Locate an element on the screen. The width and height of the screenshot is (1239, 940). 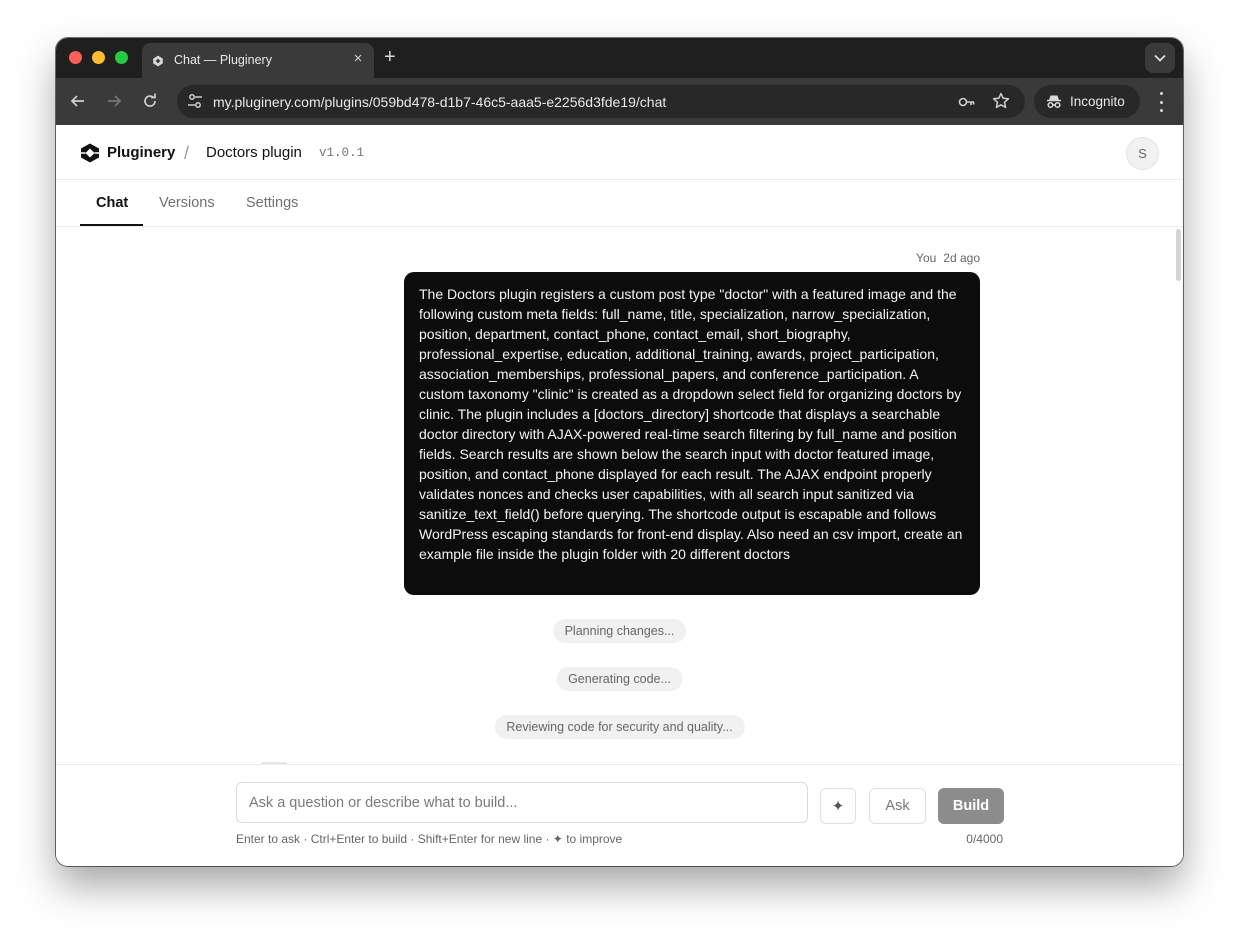
plugin-version: v1.0.1 is located at coordinates (342, 153).